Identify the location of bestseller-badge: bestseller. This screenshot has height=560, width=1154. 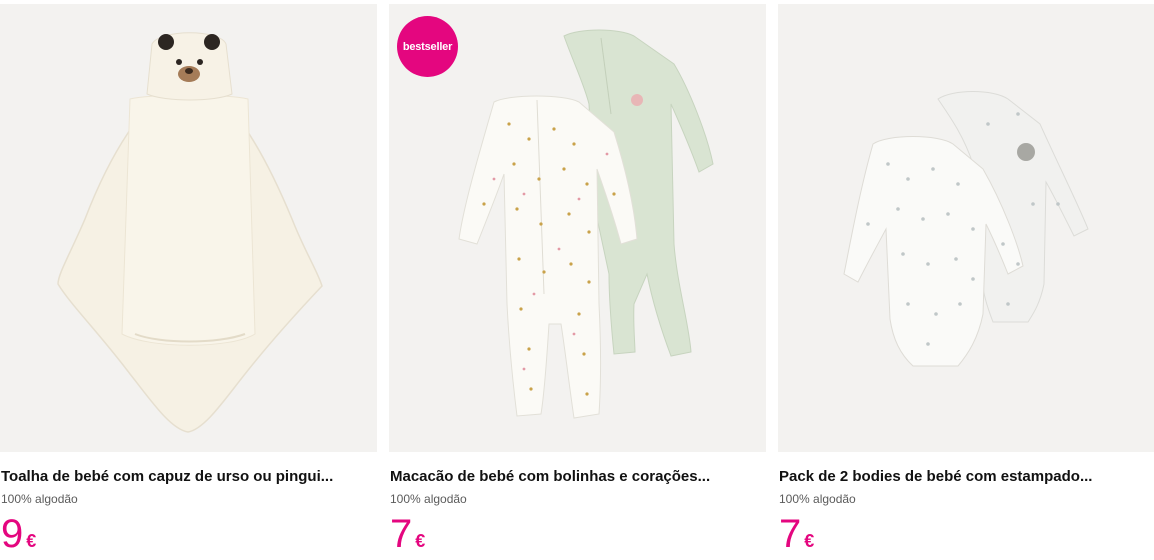
(427, 46).